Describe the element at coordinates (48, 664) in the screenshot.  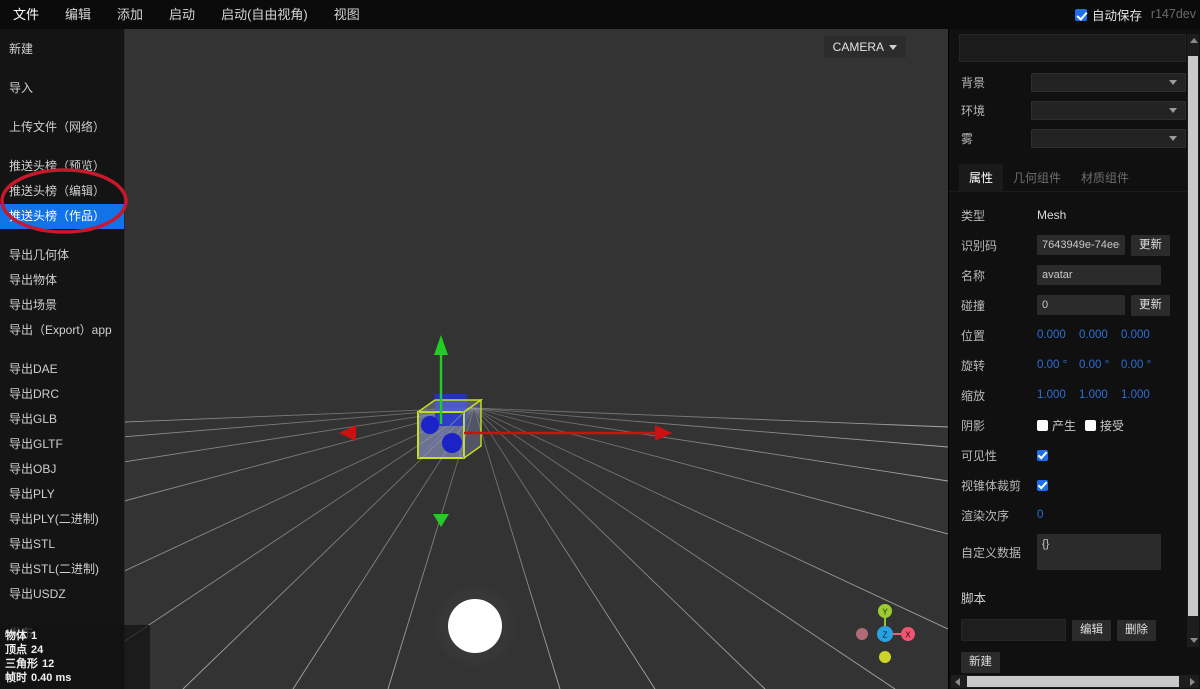
I see `stat-triangles-value: 12` at that location.